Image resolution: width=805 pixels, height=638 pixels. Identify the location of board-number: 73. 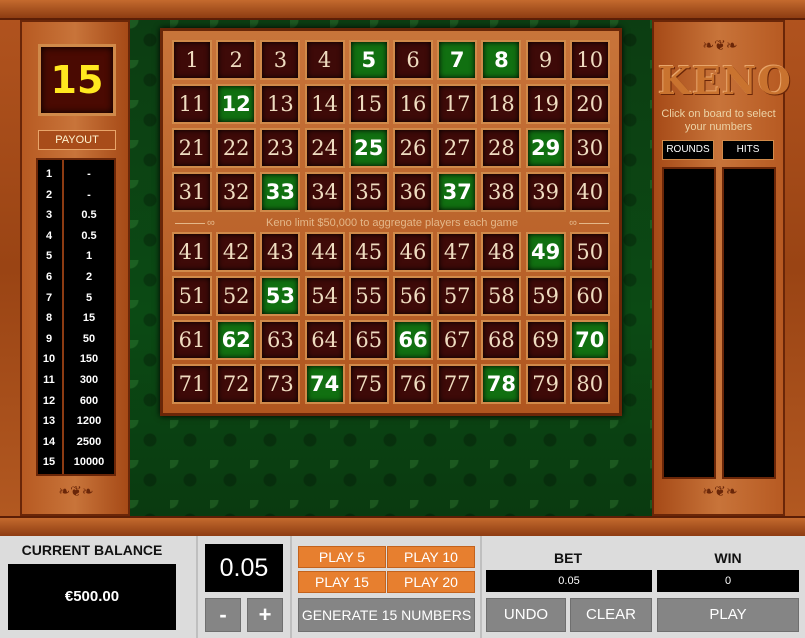
(280, 384).